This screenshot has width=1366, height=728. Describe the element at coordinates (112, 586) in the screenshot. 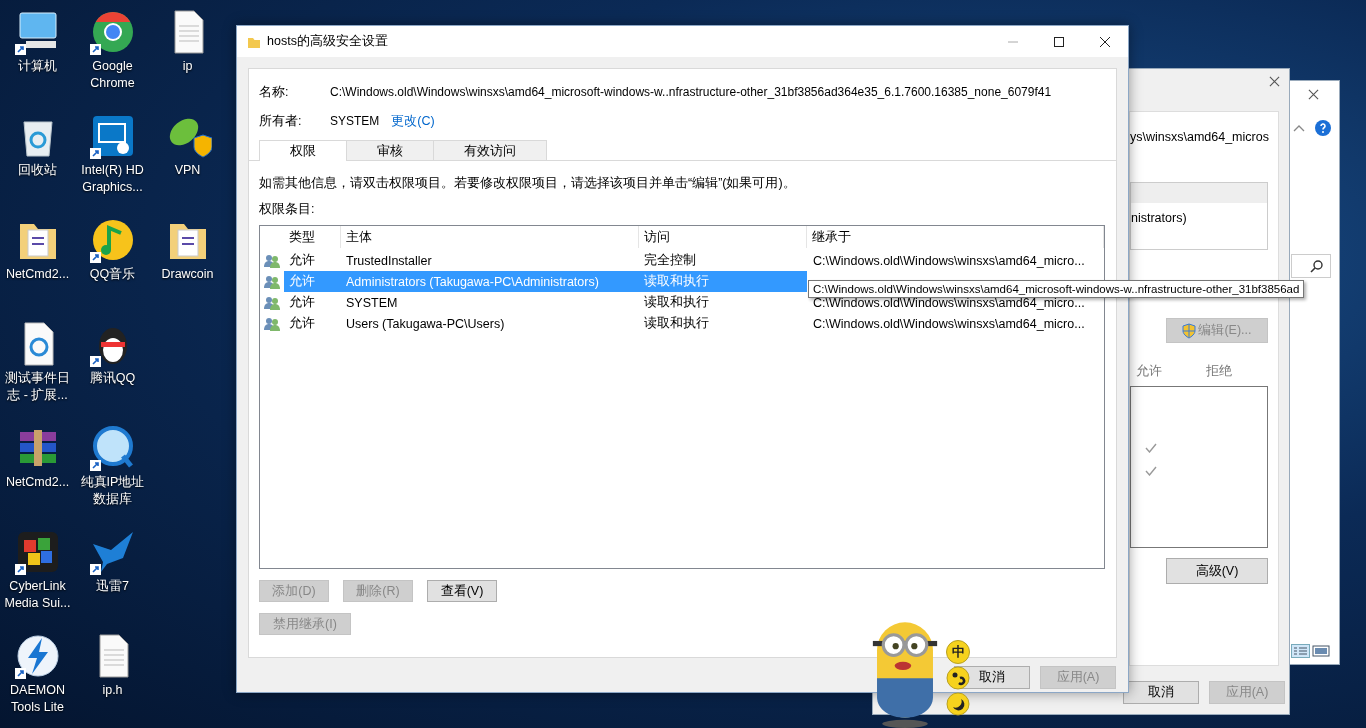

I see `desktop-icon-label: 迅雷7` at that location.